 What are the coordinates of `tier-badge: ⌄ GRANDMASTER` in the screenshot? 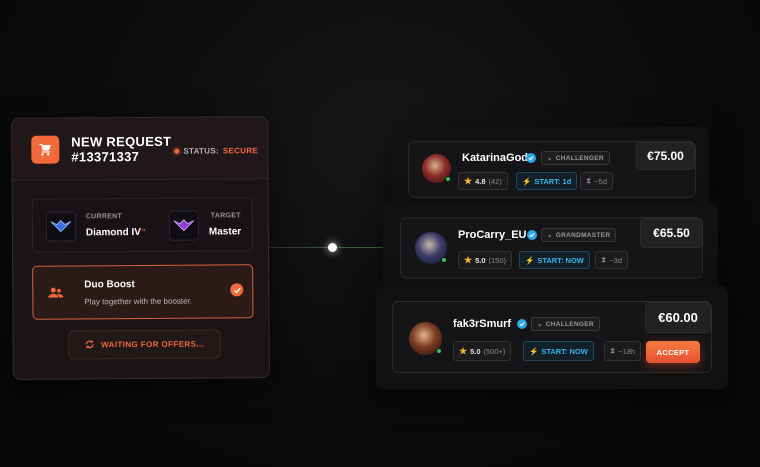 It's located at (579, 235).